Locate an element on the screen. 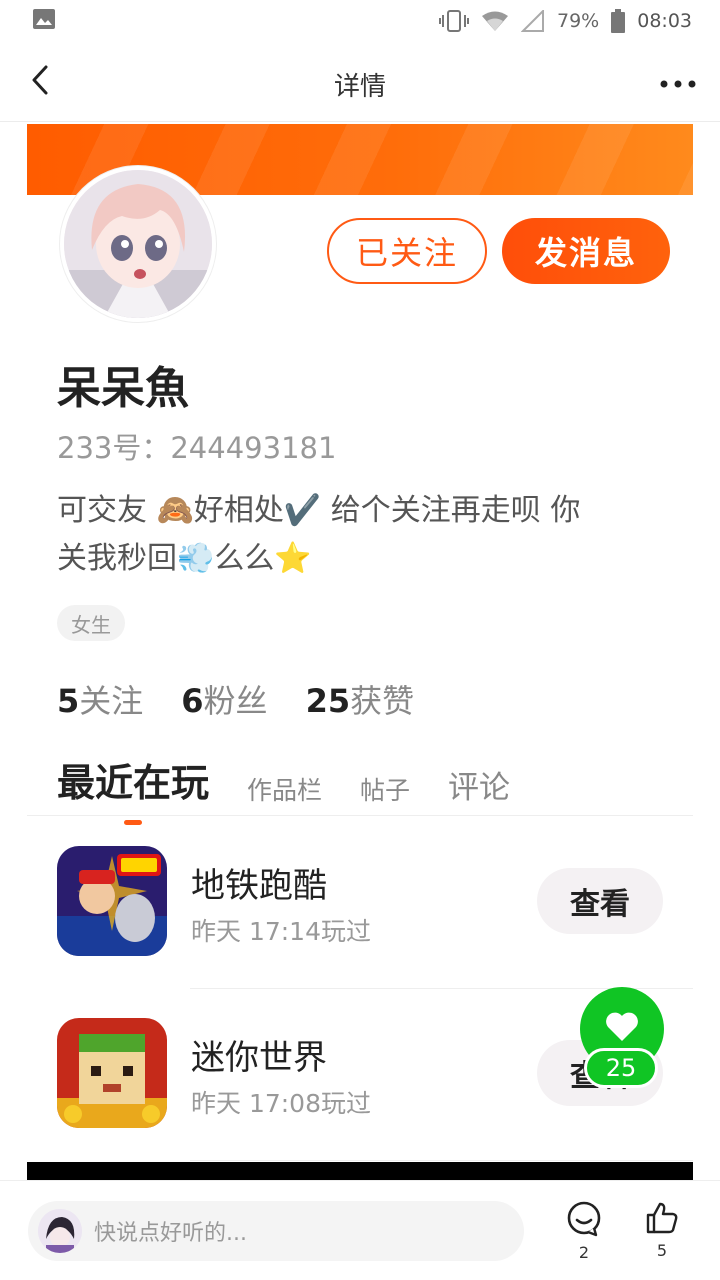 Image resolution: width=720 pixels, height=1280 pixels. like-button: 5 is located at coordinates (662, 1234).